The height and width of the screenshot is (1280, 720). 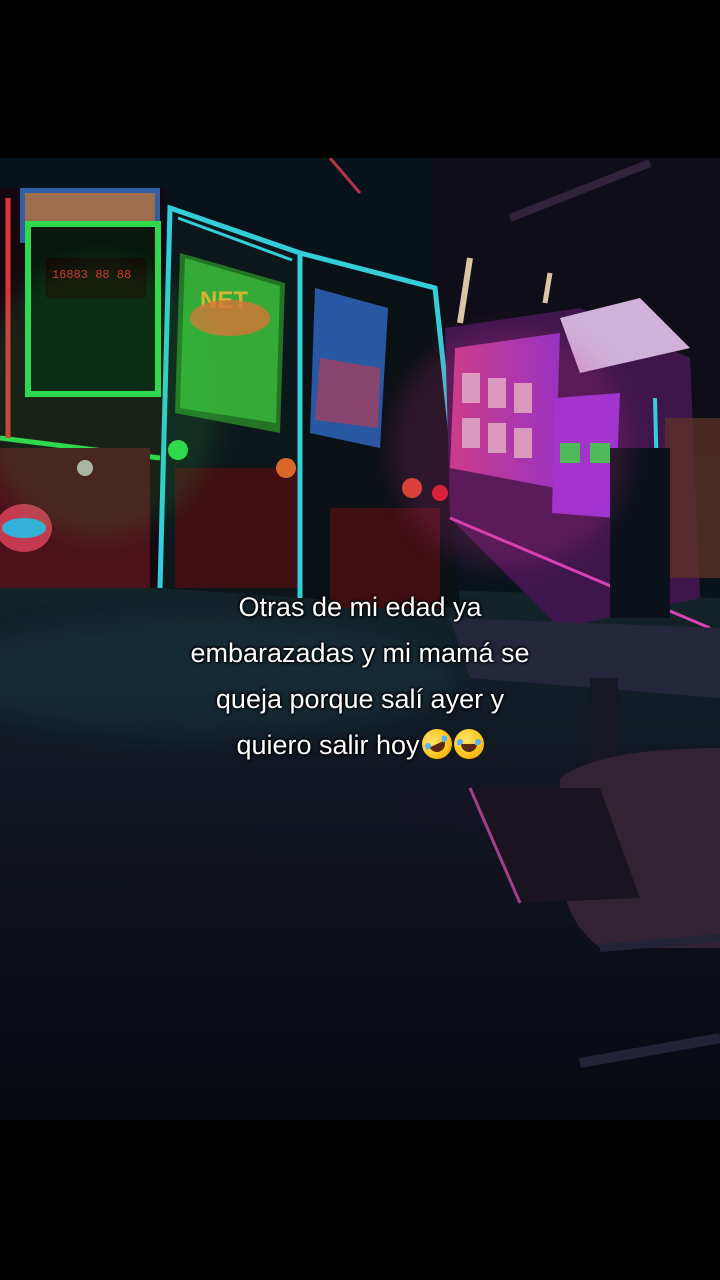 What do you see at coordinates (436, 744) in the screenshot?
I see `rofl-emoji-icon` at bounding box center [436, 744].